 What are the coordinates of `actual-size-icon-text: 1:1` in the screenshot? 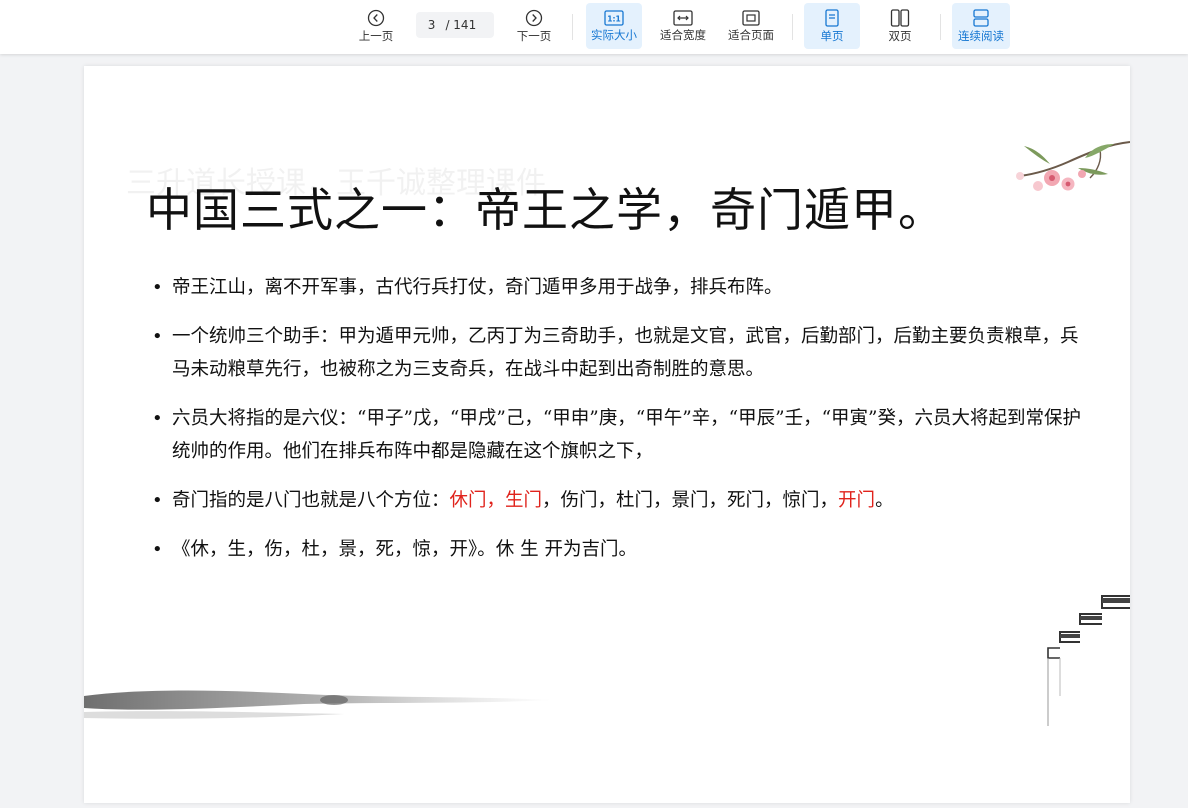 It's located at (613, 18).